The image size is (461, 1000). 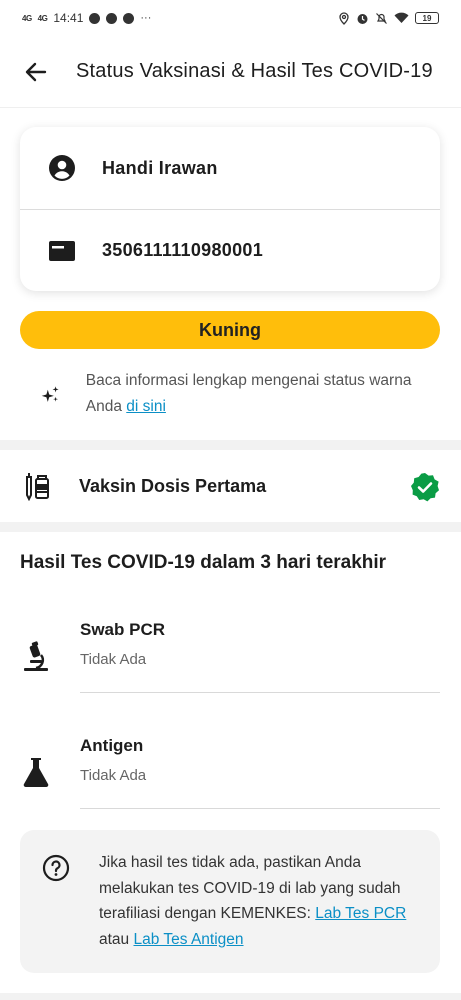 What do you see at coordinates (182, 250) in the screenshot?
I see `nik-number: 3506111110980001` at bounding box center [182, 250].